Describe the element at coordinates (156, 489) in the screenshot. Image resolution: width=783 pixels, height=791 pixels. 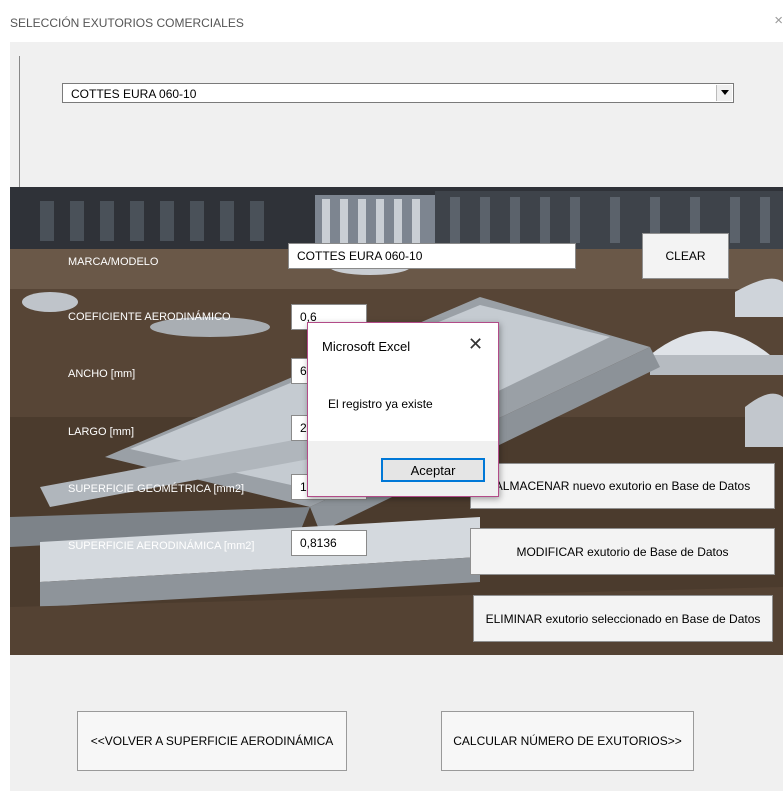
I see `superficie-geometrica-label: SUPERFICIE GEOMÉTRICA [mm2]` at that location.